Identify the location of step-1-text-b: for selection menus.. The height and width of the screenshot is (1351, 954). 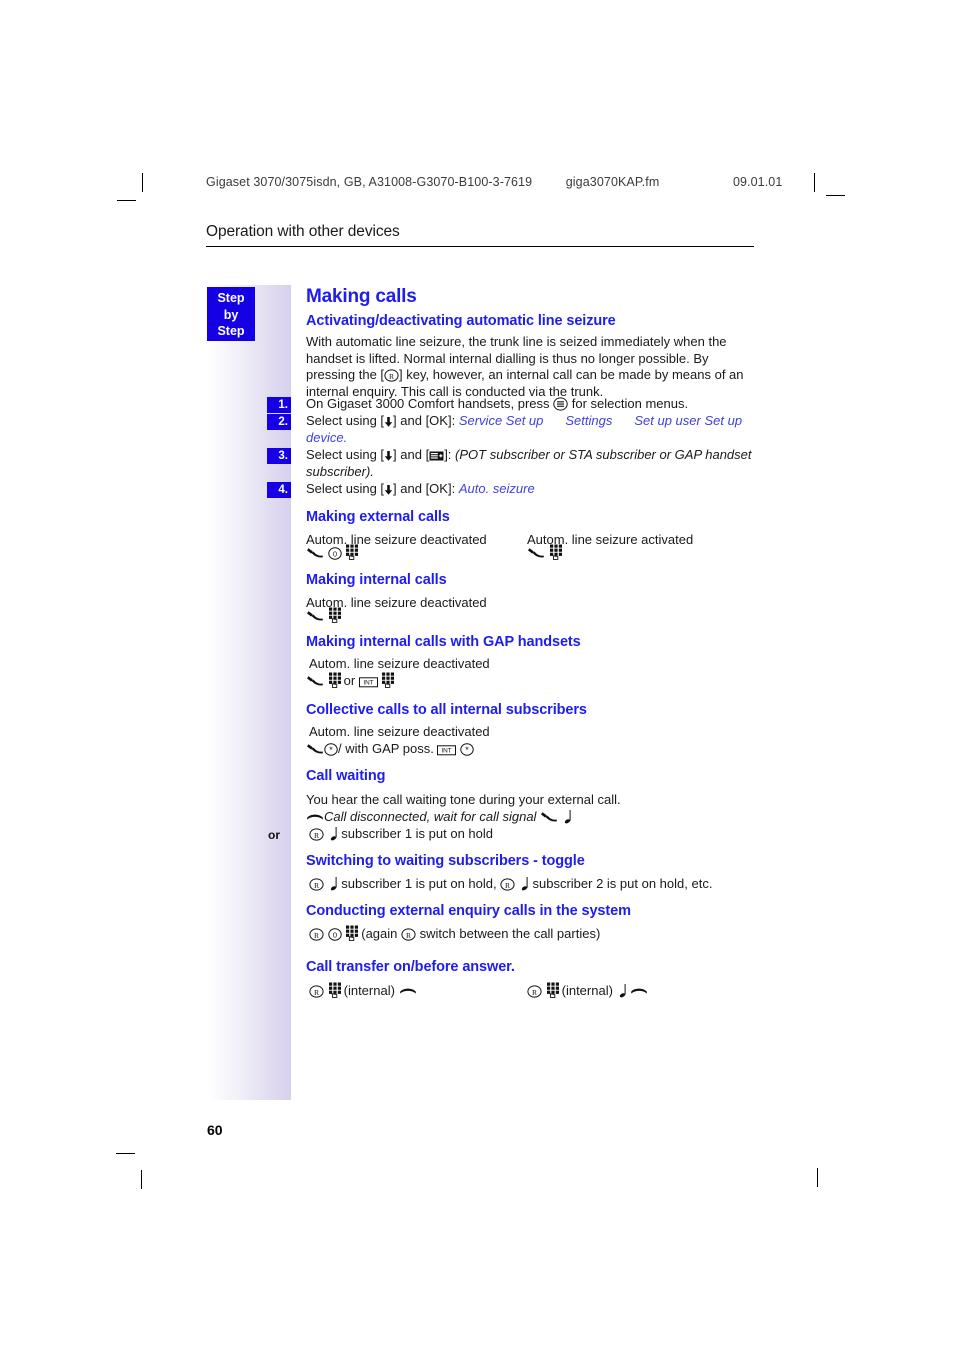
(630, 403).